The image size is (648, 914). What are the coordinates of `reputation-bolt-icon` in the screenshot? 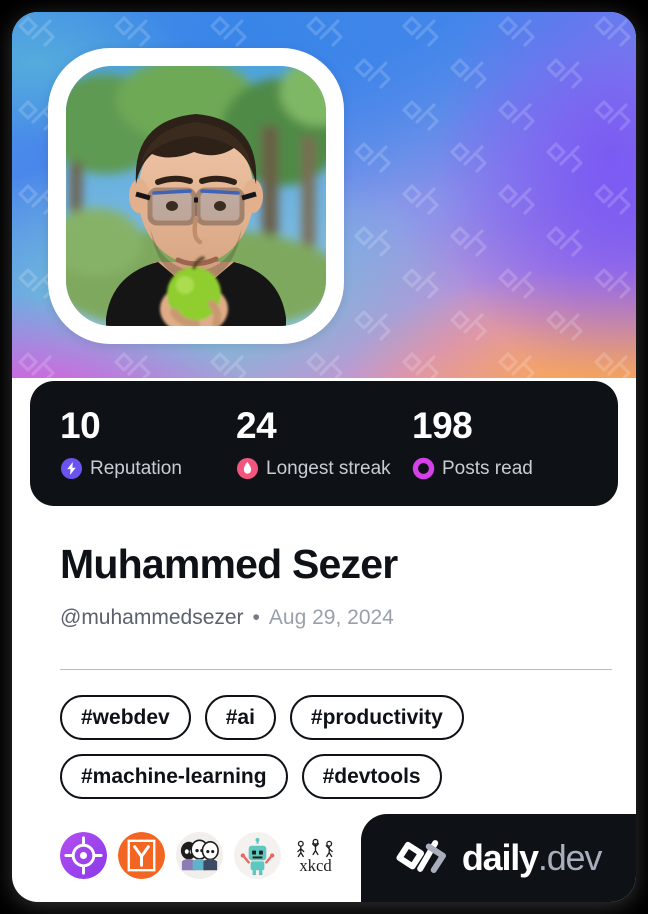 It's located at (71, 468).